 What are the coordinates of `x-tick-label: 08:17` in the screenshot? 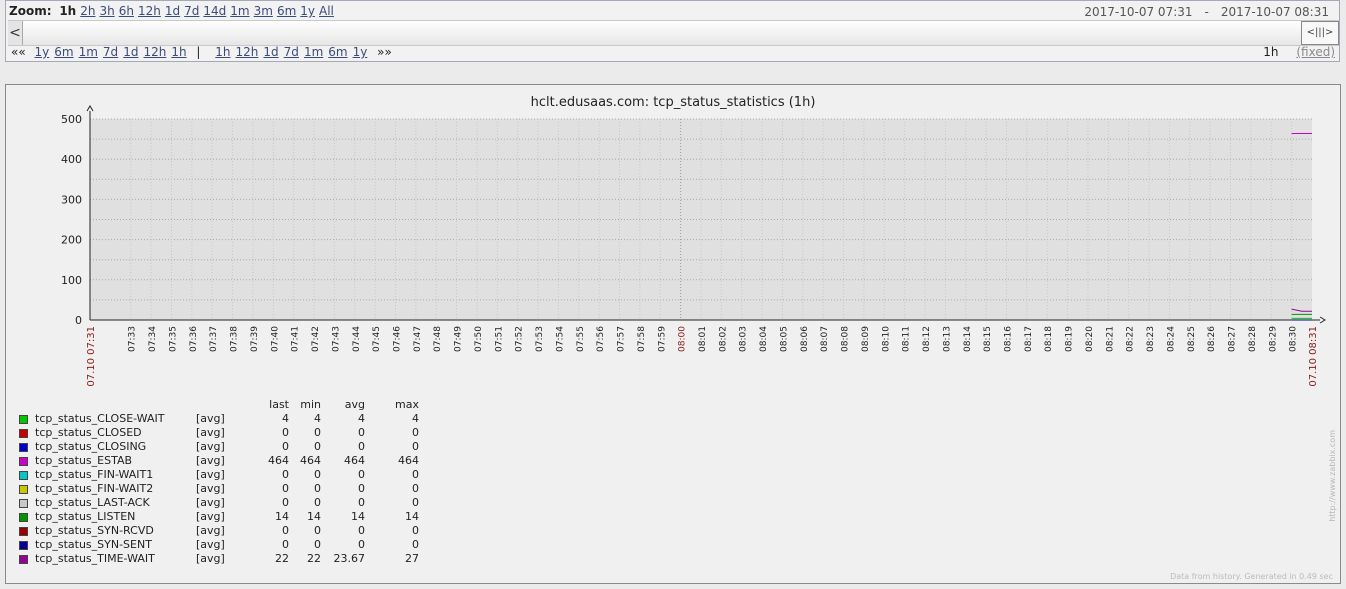 It's located at (1029, 339).